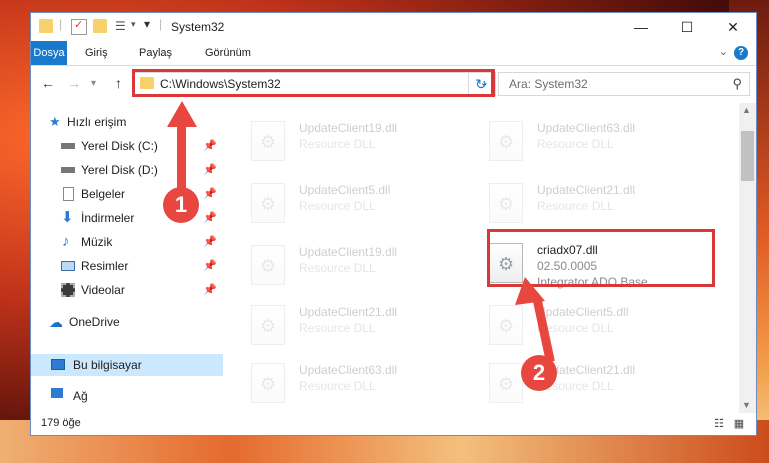 This screenshot has width=769, height=463. What do you see at coordinates (746, 405) in the screenshot?
I see `scroll-down-icon: ▼` at bounding box center [746, 405].